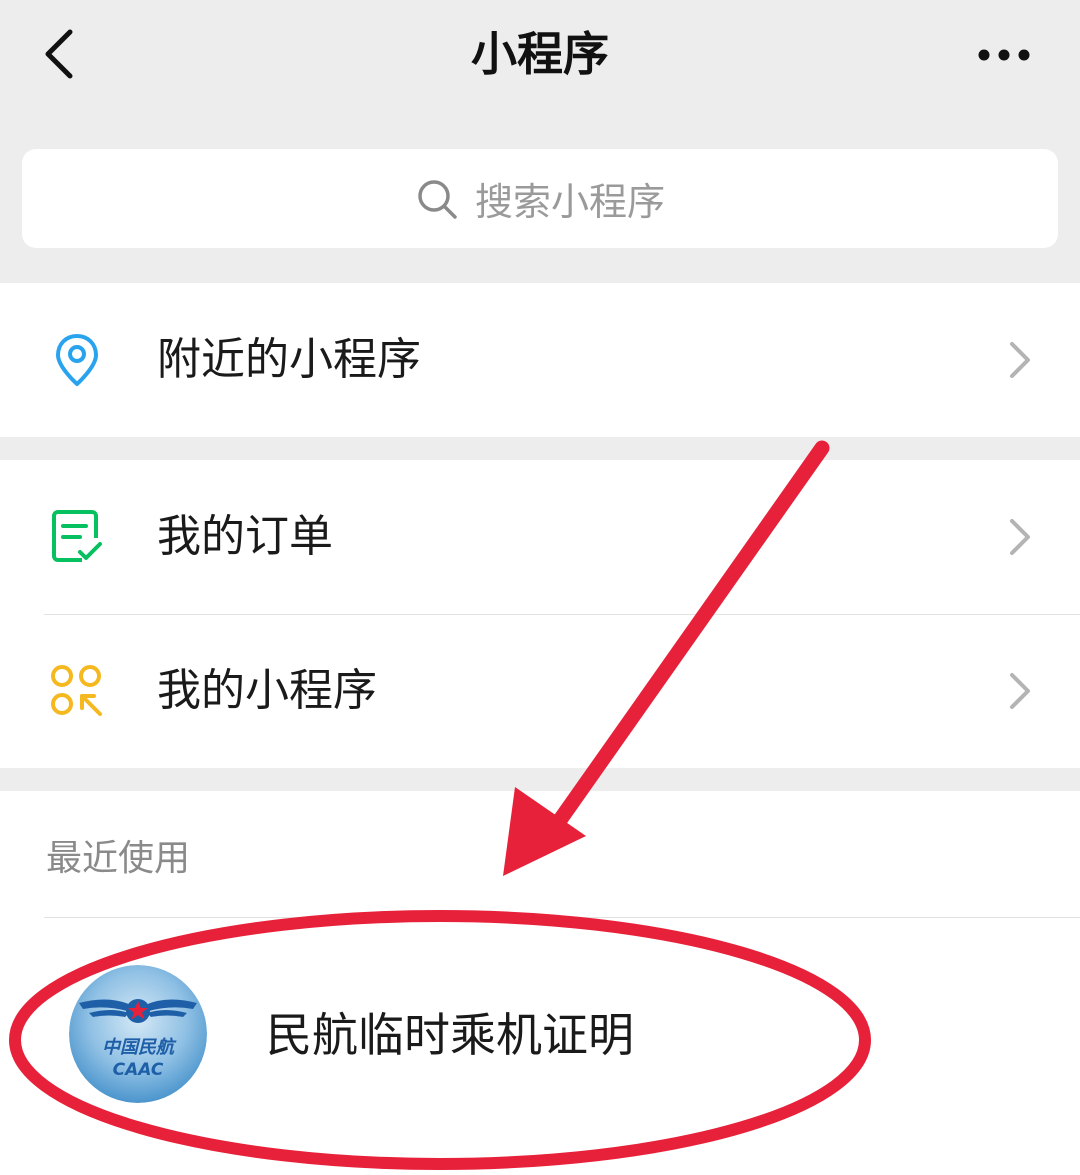  I want to click on search-bar: 搜索小程序, so click(540, 198).